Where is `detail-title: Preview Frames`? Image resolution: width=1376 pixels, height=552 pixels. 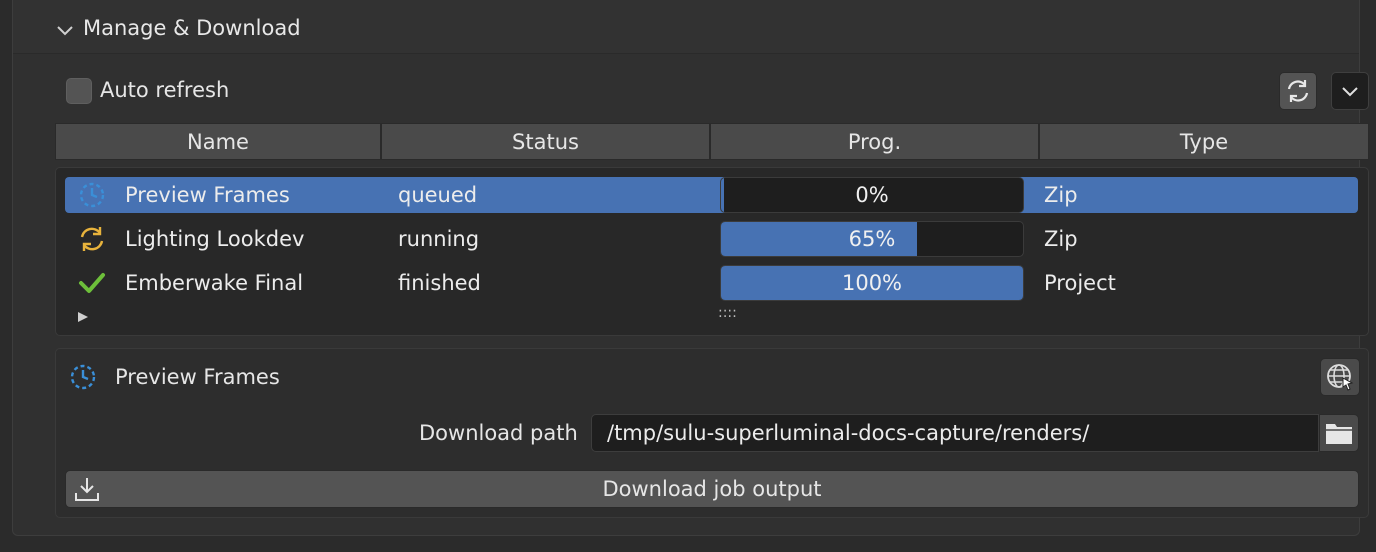
detail-title: Preview Frames is located at coordinates (197, 377).